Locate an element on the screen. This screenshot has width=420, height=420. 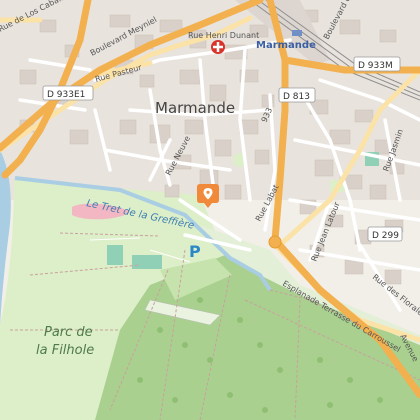
hospital-cross-icon is located at coordinates (218, 47).